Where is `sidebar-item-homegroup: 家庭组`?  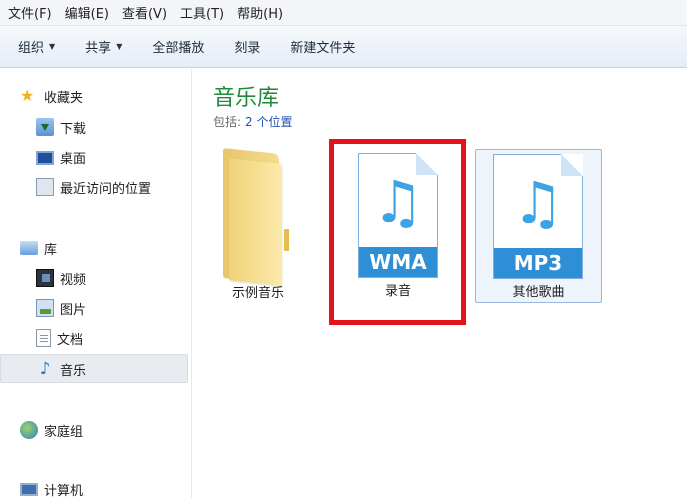 sidebar-item-homegroup: 家庭组 is located at coordinates (51, 430).